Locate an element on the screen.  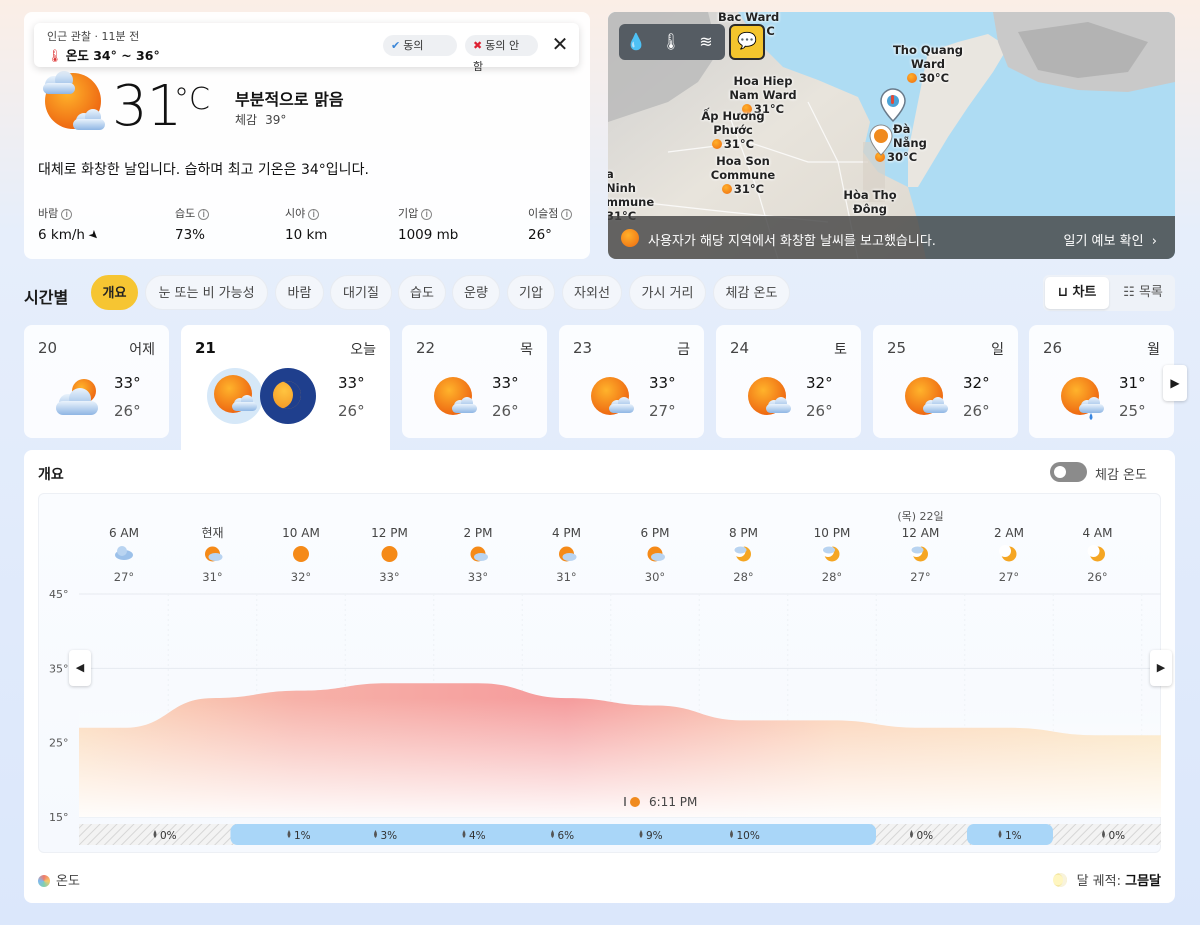
partly-moon-icon is located at coordinates (831, 553).